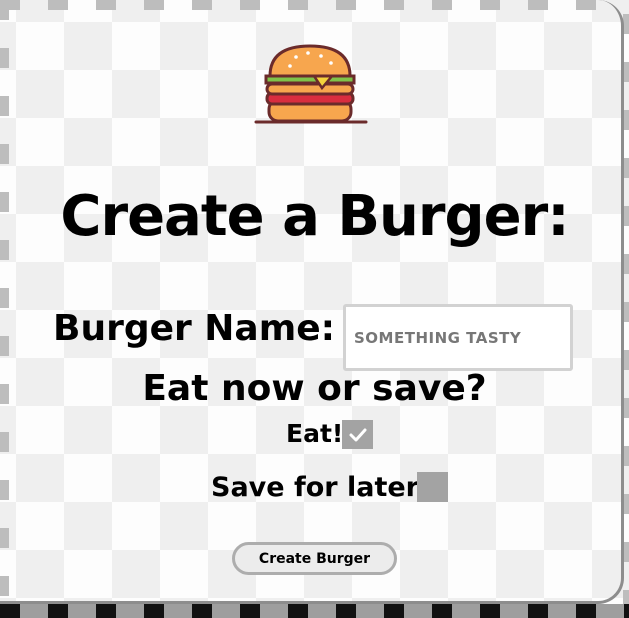  I want to click on save-for-later-label: Save for later, so click(315, 487).